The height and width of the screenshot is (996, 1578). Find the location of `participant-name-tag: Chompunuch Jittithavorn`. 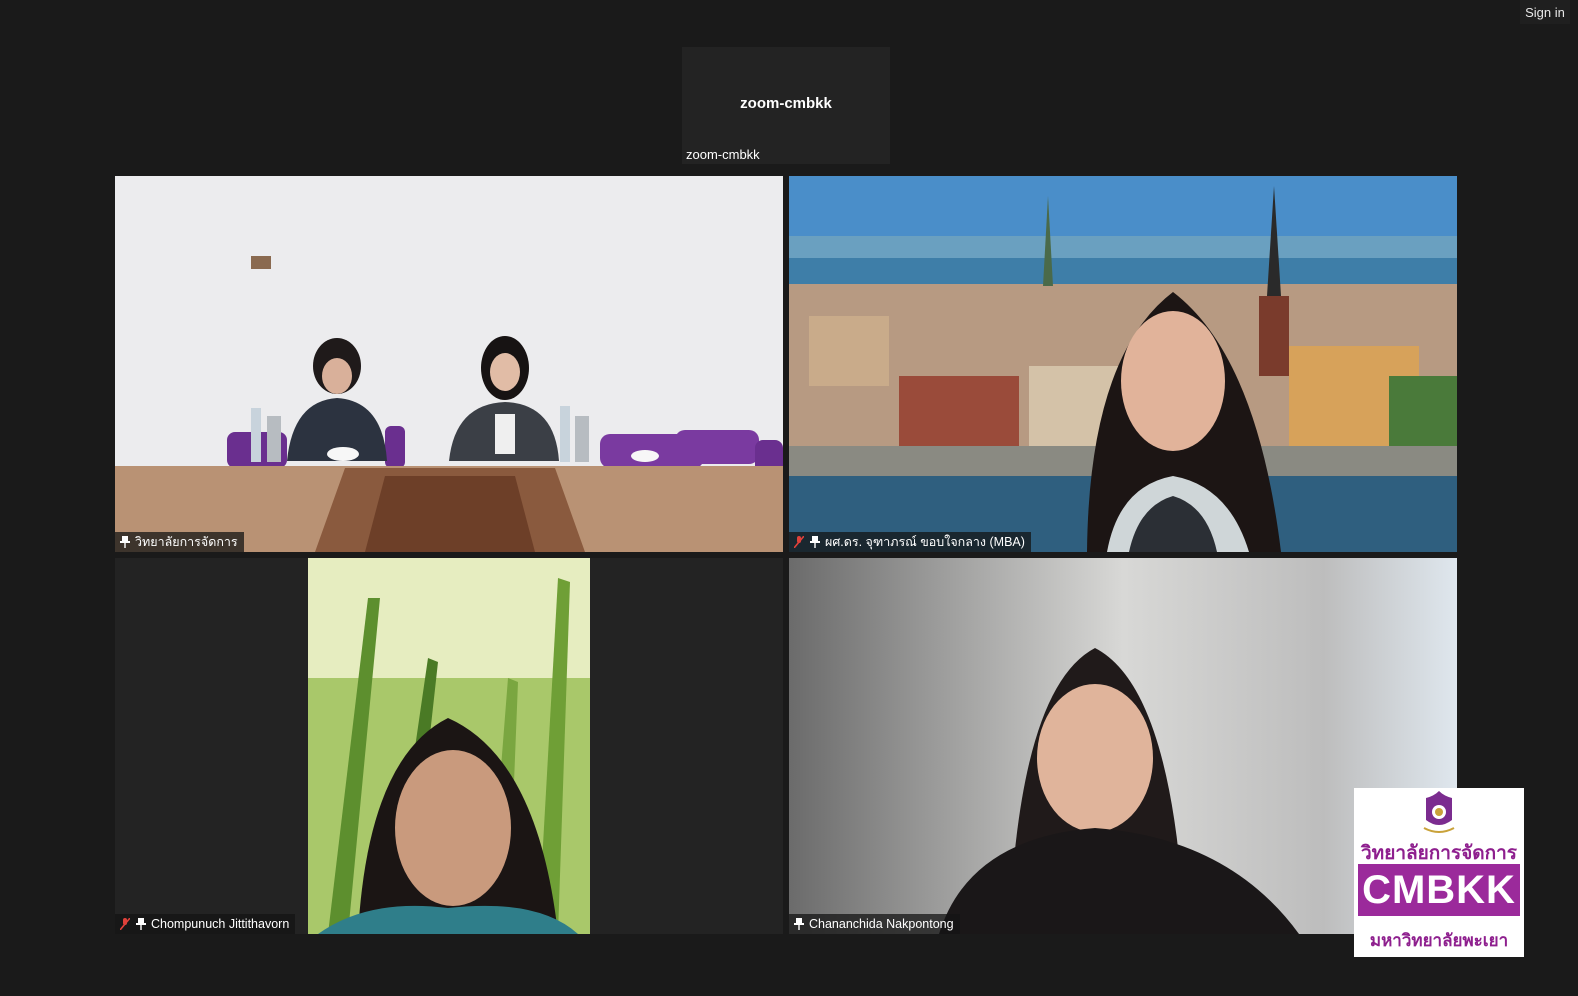

participant-name-tag: Chompunuch Jittithavorn is located at coordinates (205, 924).